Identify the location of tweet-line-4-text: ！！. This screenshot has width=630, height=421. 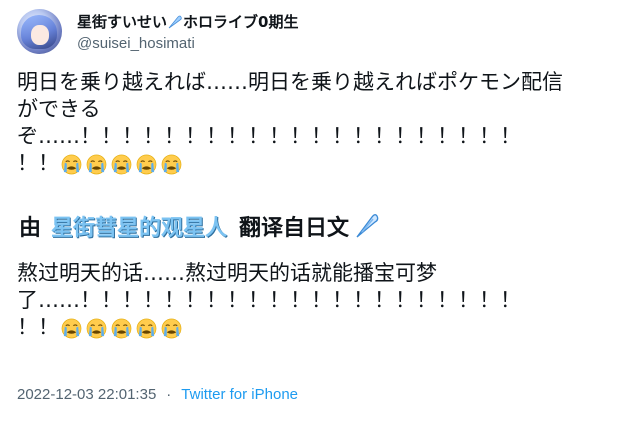
(38, 163).